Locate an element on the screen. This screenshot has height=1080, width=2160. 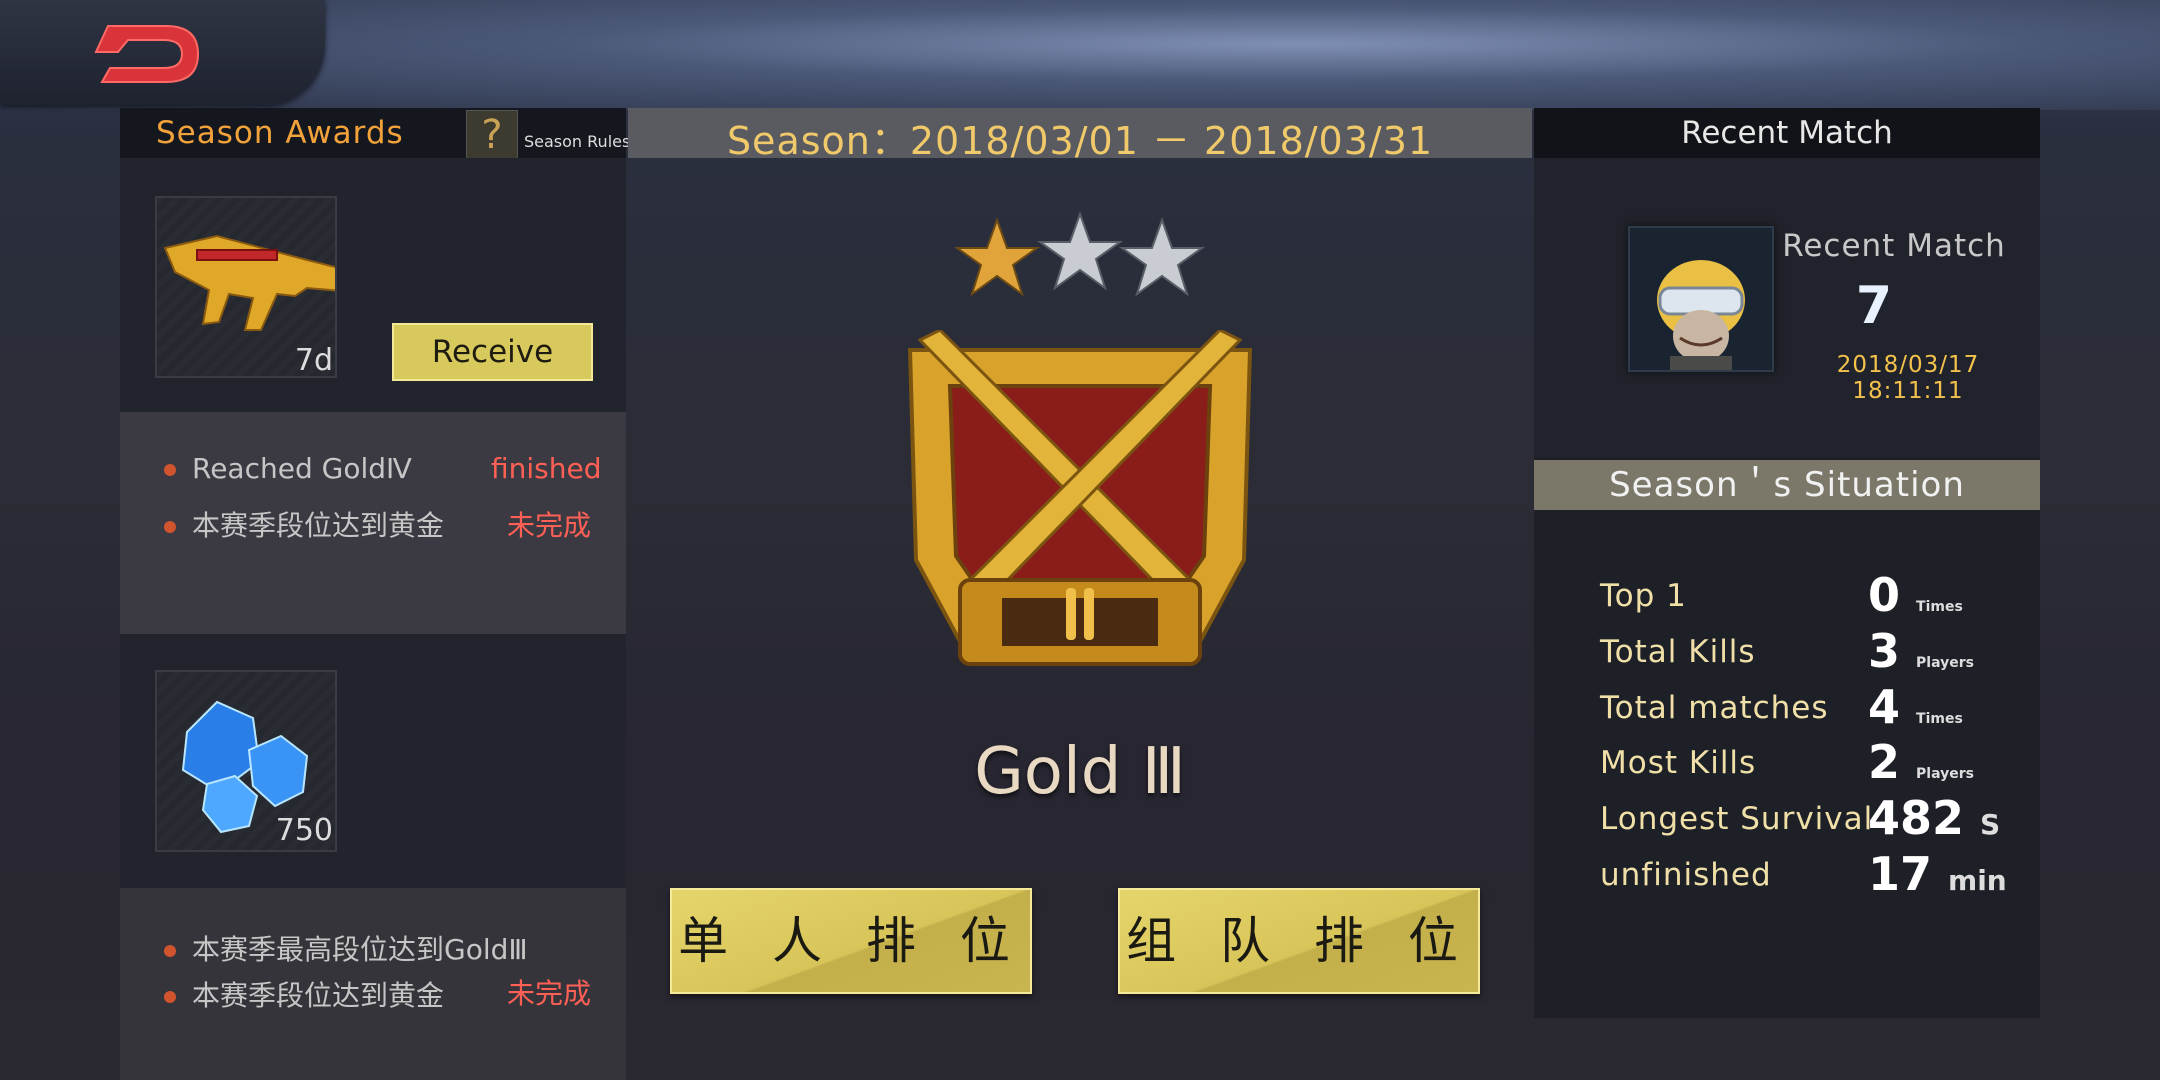
reward-item-1: 7d is located at coordinates (256, 287).